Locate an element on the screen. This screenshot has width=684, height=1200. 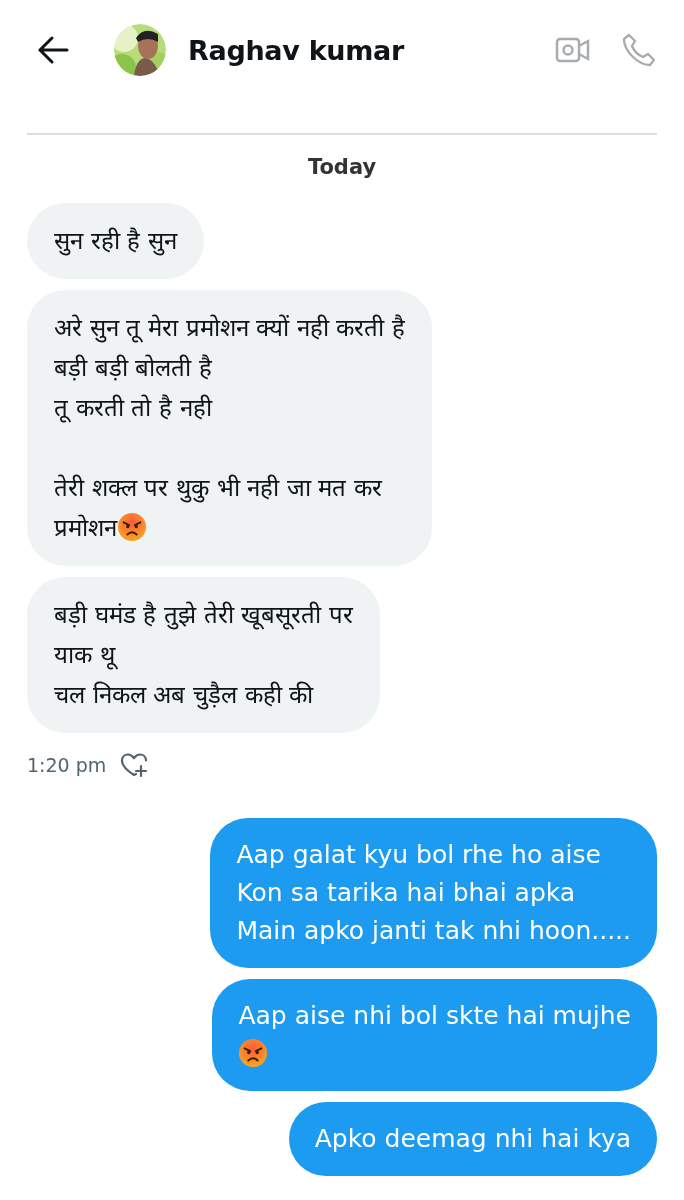
message-bubble: बड़ी घमंड है तुझे तेरी खूबसूरती पर याक थू चल निकल अब चुड़ैल कही की is located at coordinates (203, 655).